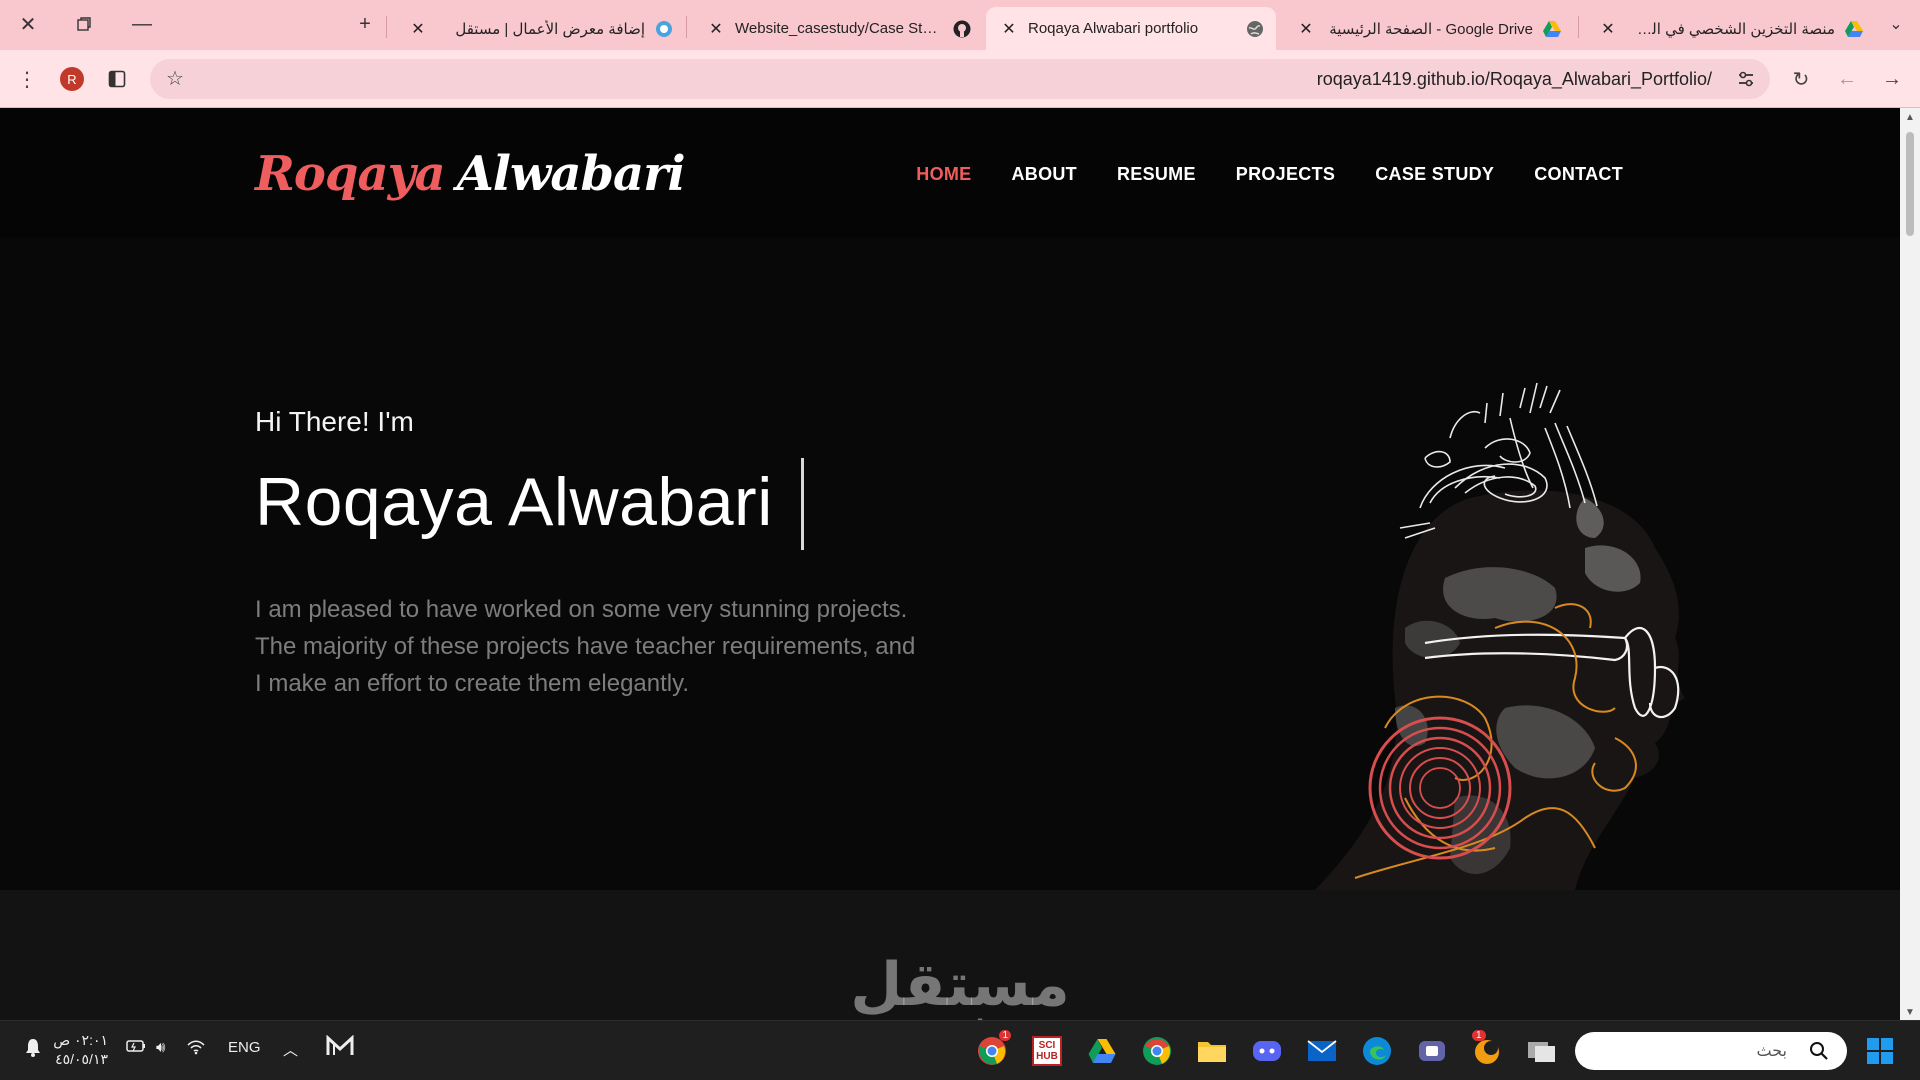  Describe the element at coordinates (117, 79) in the screenshot. I see `side-panel-icon` at that location.